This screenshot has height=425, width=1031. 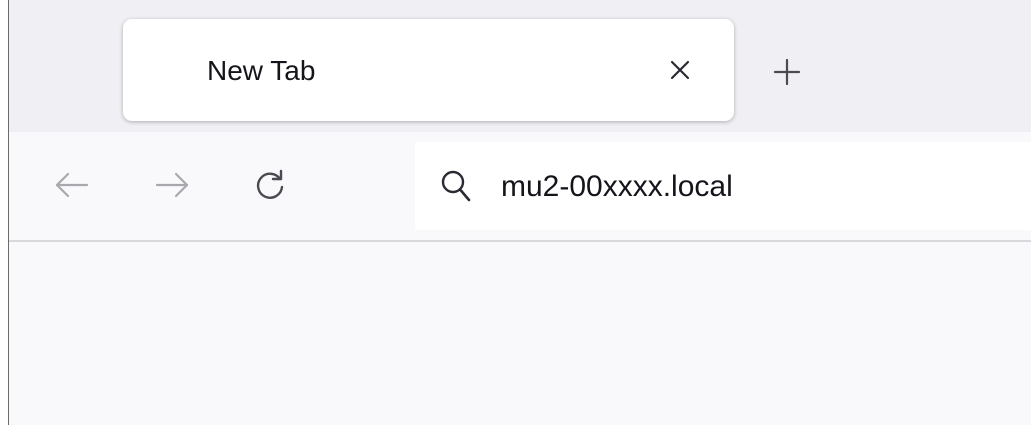 I want to click on reload-icon, so click(x=270, y=184).